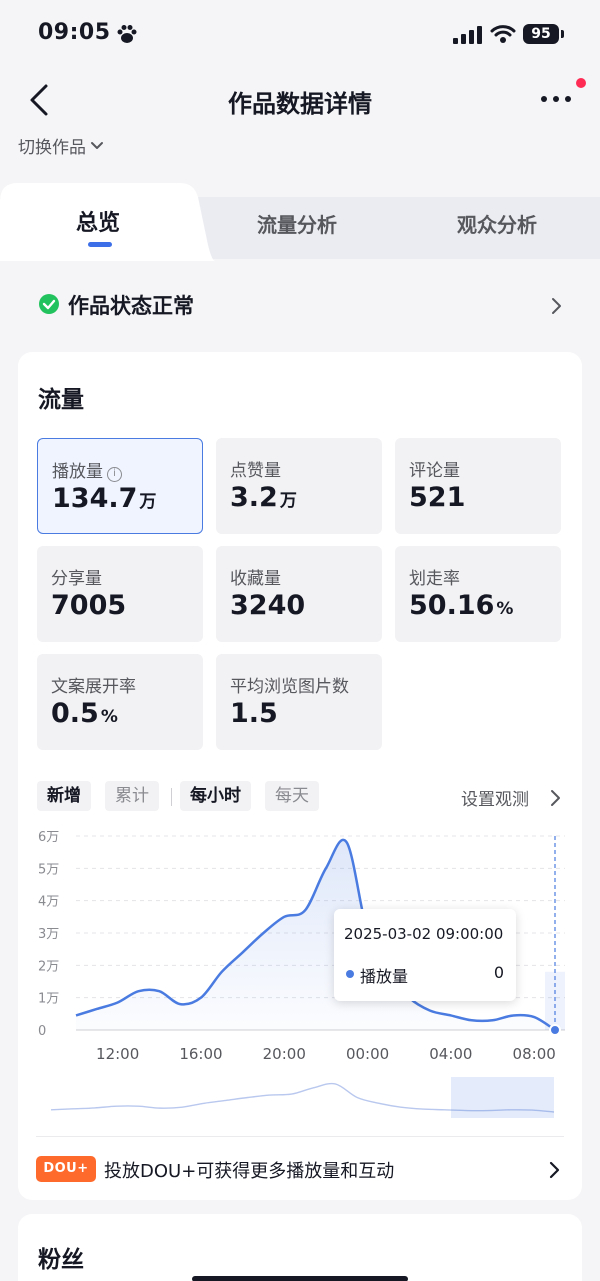  Describe the element at coordinates (48, 869) in the screenshot. I see `y-tick-label: 5万` at that location.